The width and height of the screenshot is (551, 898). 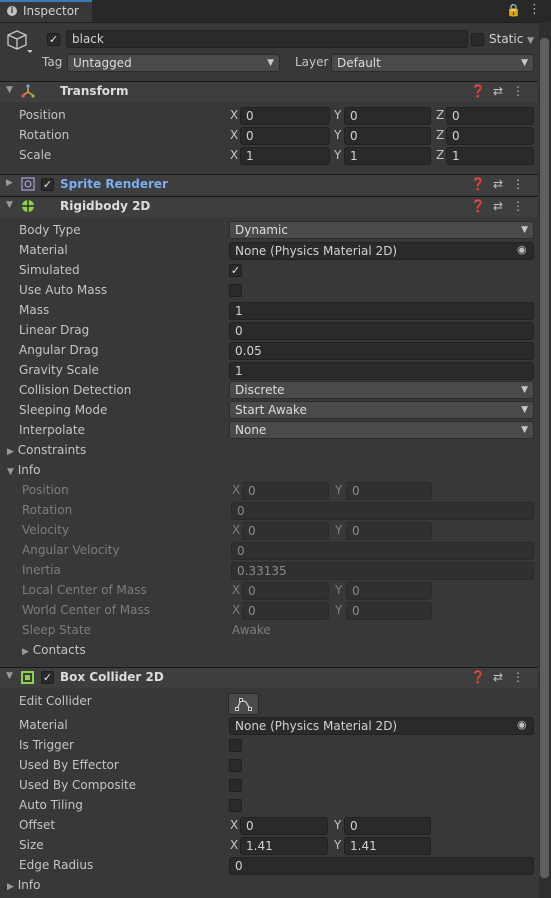 I want to click on use-auto-mass-checkbox, so click(x=235, y=290).